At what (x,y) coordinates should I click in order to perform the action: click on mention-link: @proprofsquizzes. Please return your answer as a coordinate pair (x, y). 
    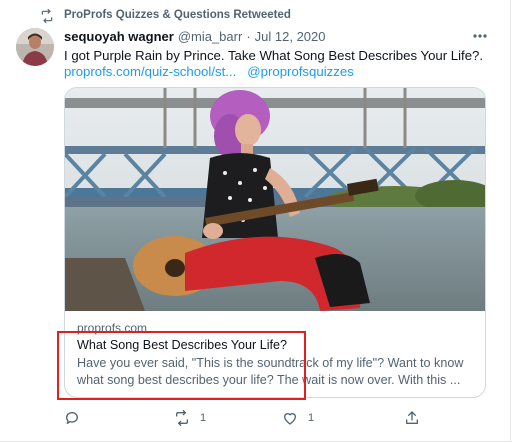
    Looking at the image, I should click on (300, 71).